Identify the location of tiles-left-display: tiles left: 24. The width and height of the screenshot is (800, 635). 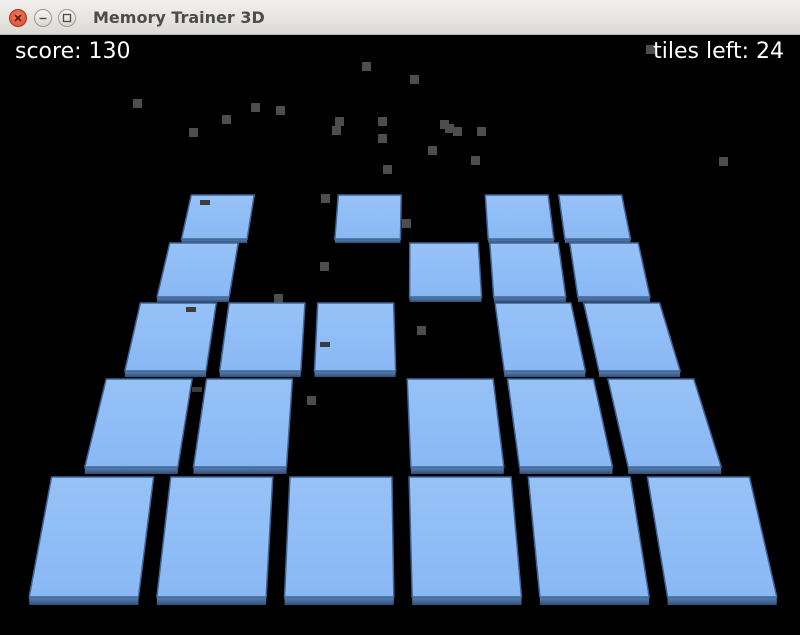
(718, 51).